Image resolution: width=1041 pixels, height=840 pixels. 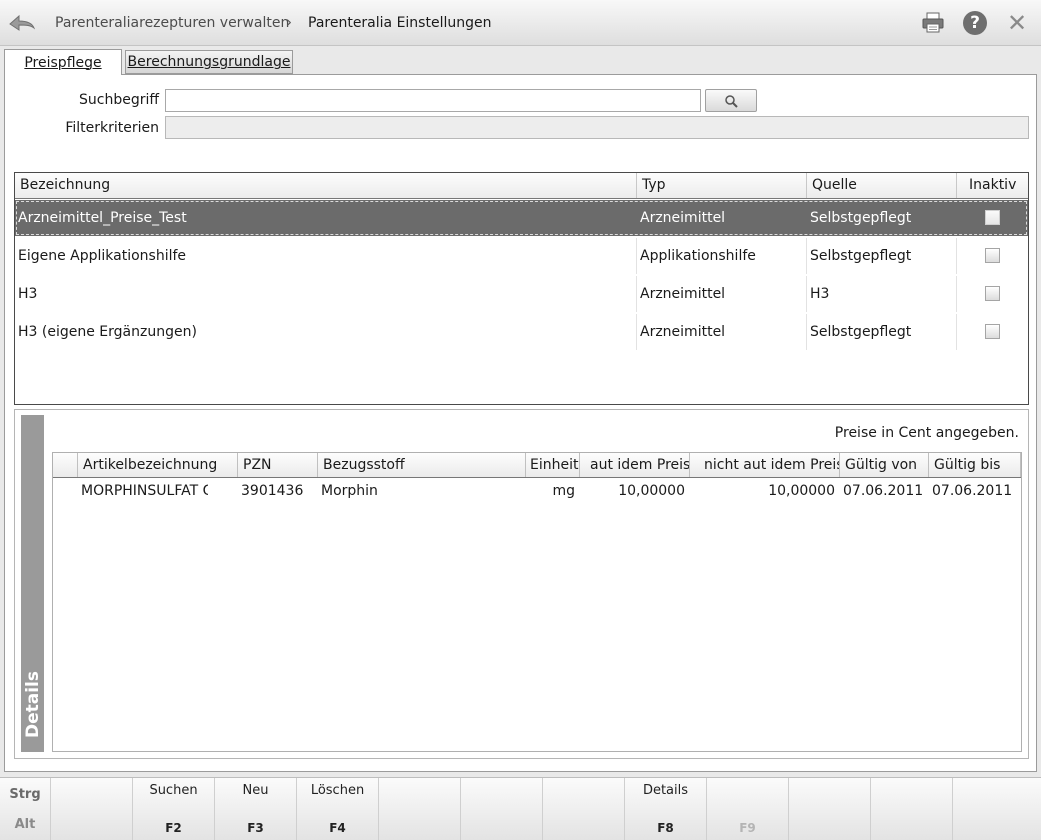 What do you see at coordinates (563, 491) in the screenshot?
I see `cell-einheit: mg` at bounding box center [563, 491].